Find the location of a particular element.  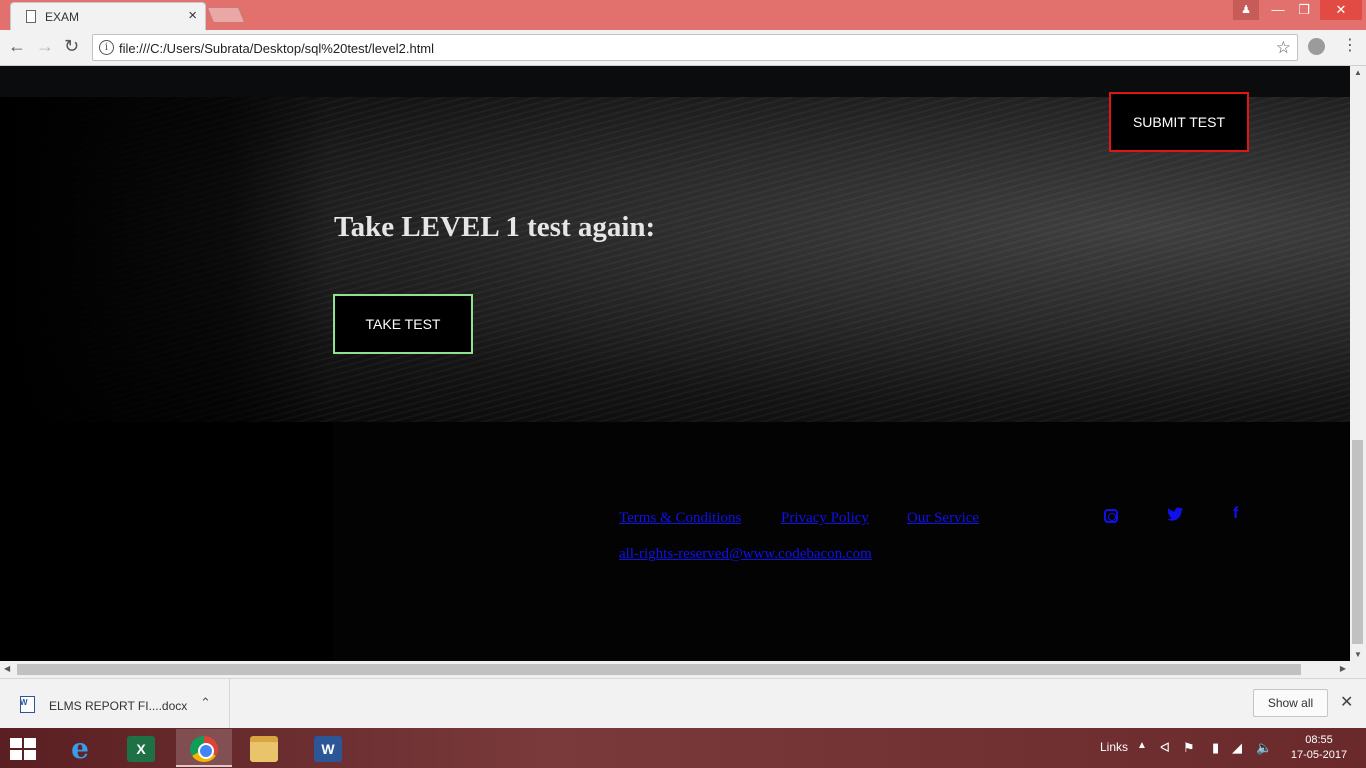

scroll-corner is located at coordinates (1358, 669).